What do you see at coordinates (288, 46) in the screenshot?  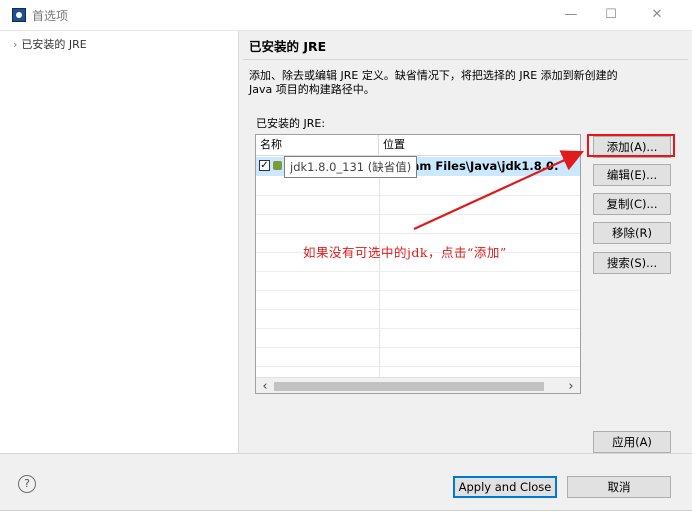 I see `page-title: 已安装的 JRE` at bounding box center [288, 46].